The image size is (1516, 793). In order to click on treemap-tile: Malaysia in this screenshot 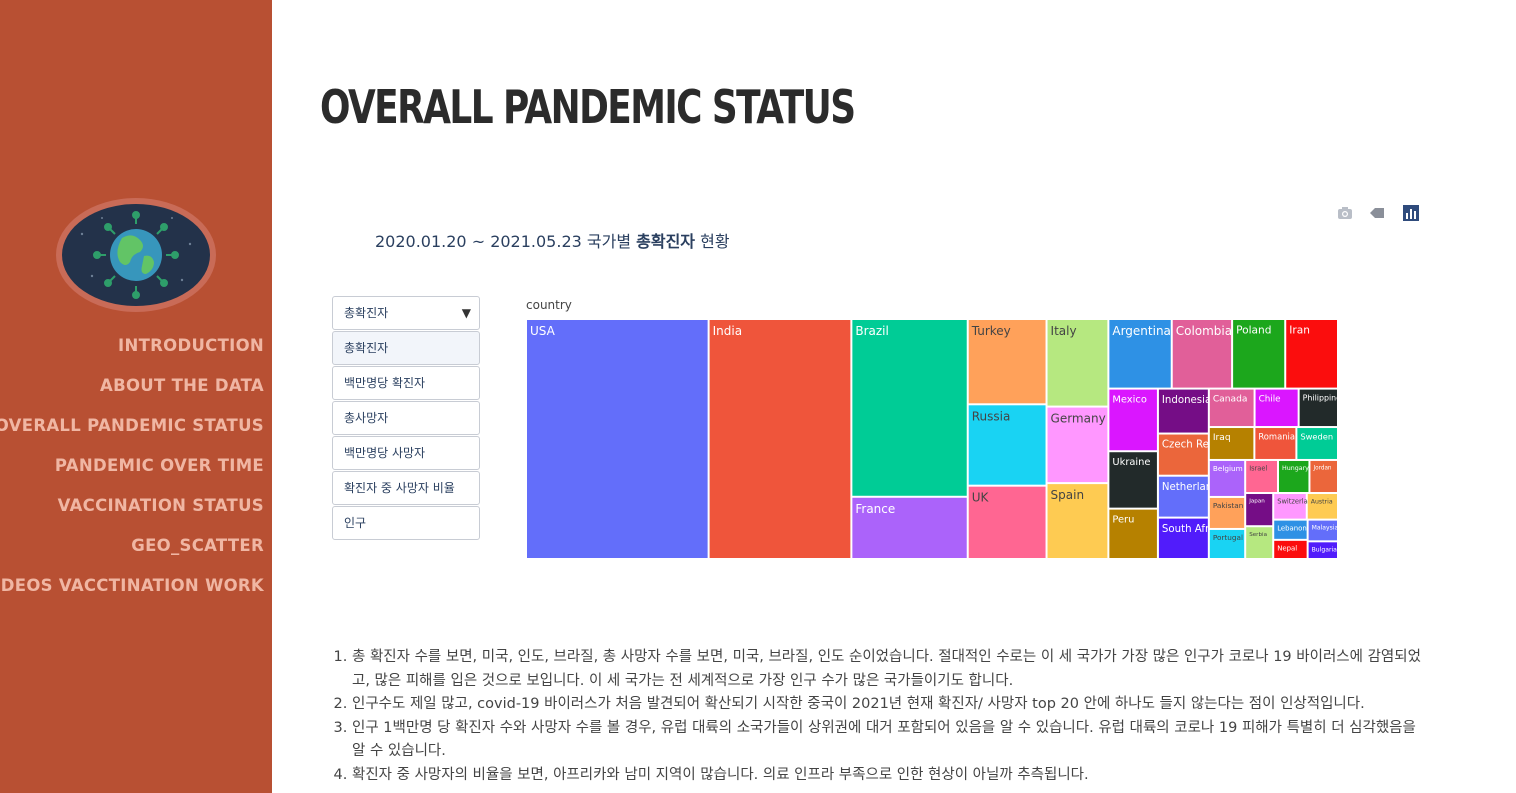, I will do `click(1323, 530)`.